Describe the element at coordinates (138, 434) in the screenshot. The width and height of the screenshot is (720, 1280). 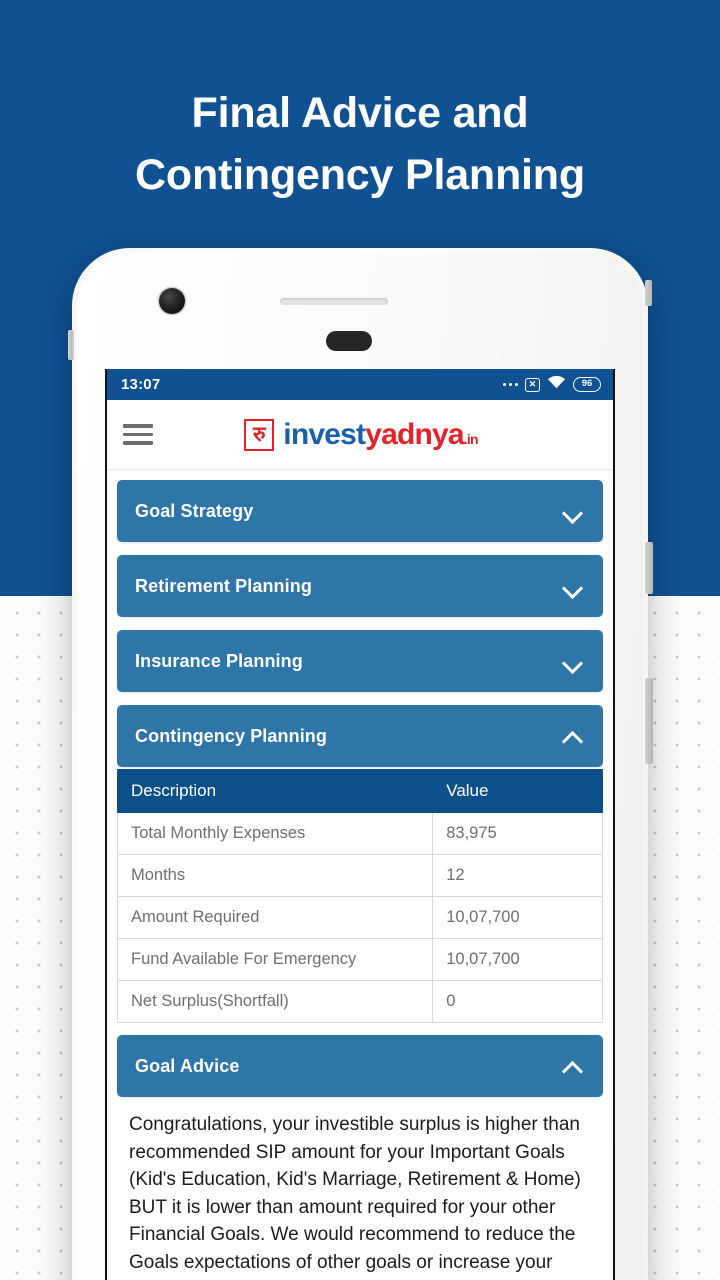
I see `hamburger-menu-icon` at that location.